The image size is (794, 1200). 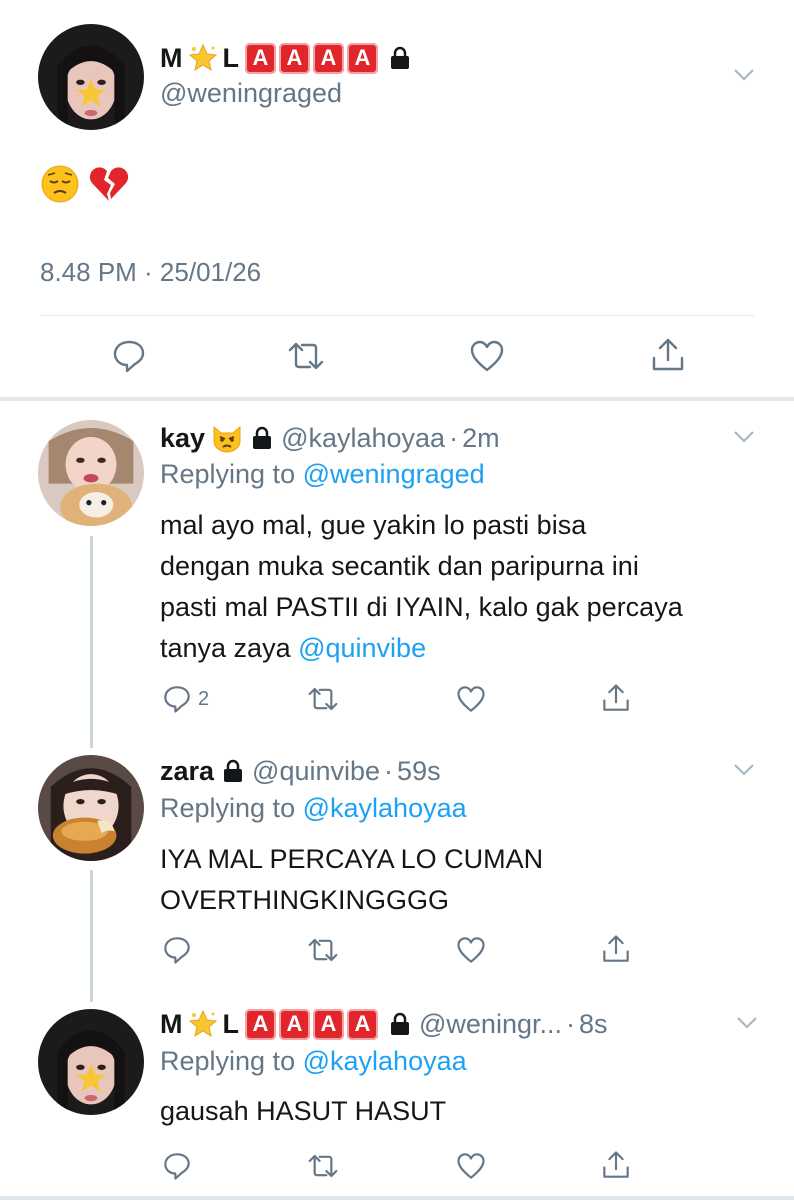 I want to click on main-avatar, so click(x=91, y=77).